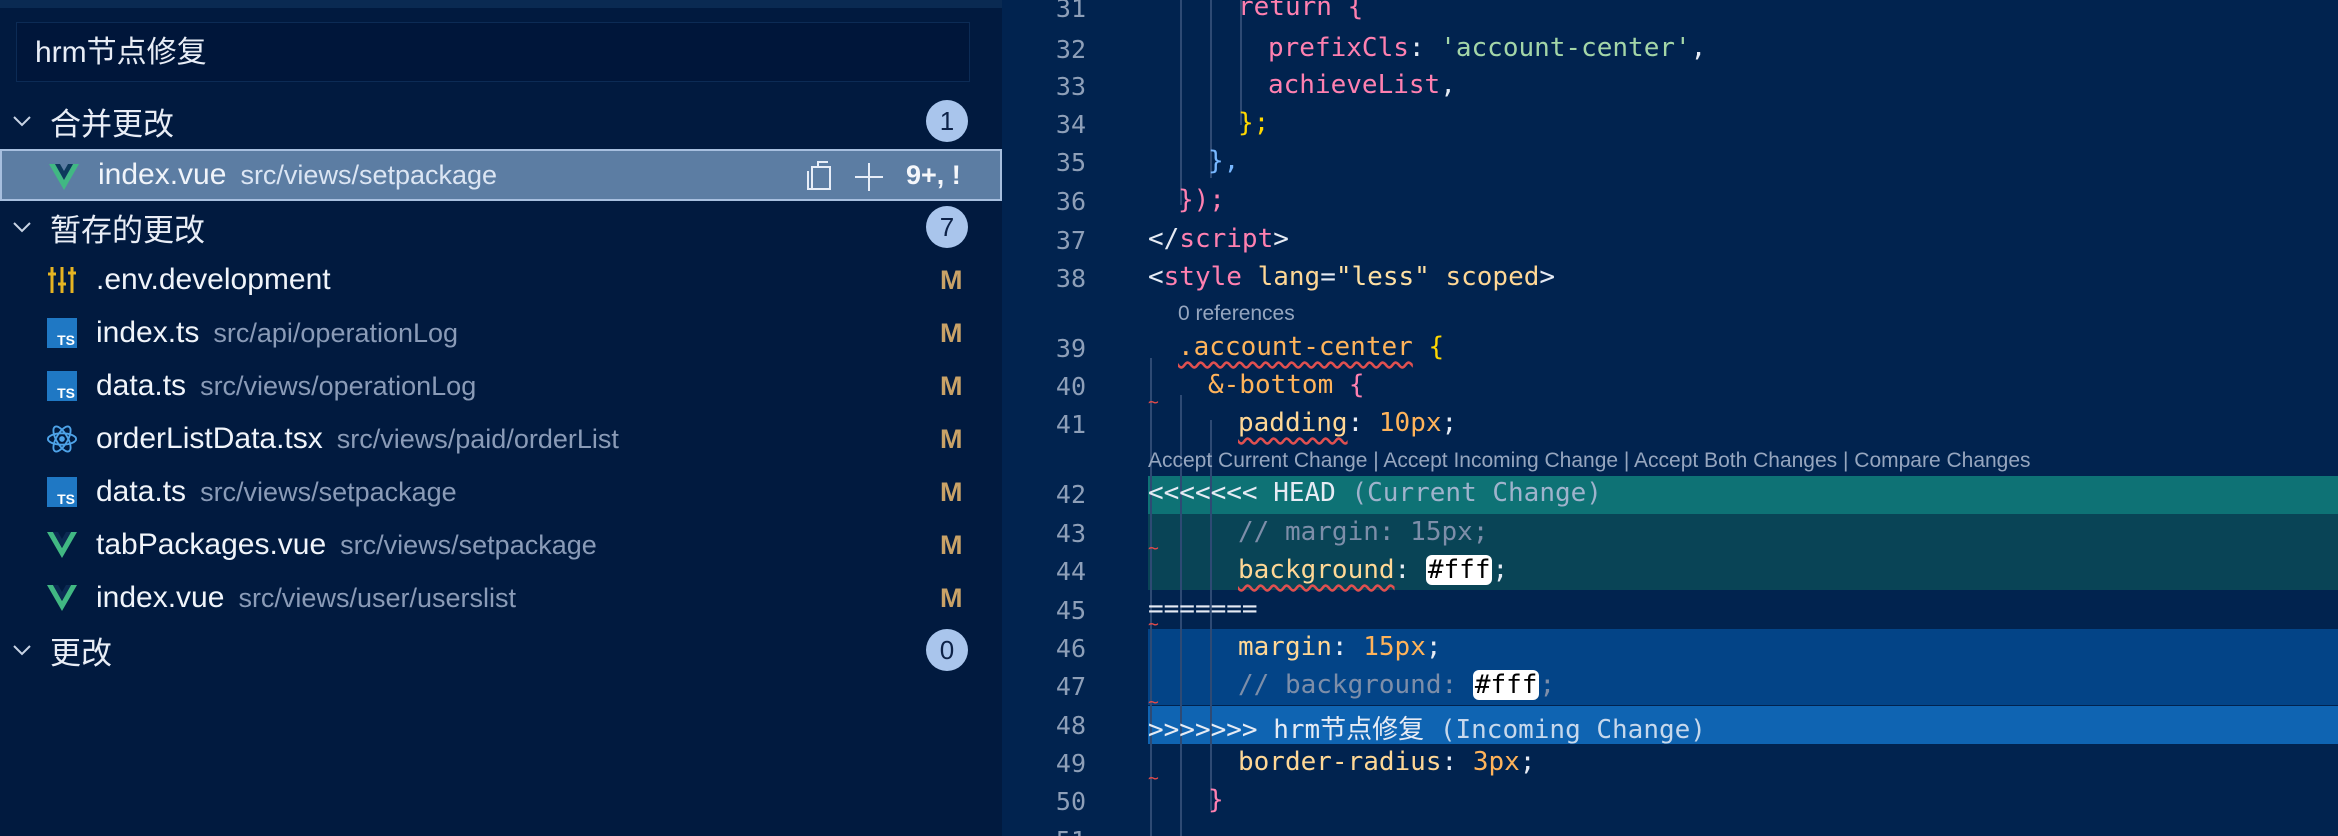  What do you see at coordinates (947, 650) in the screenshot?
I see `count-badge: 0` at bounding box center [947, 650].